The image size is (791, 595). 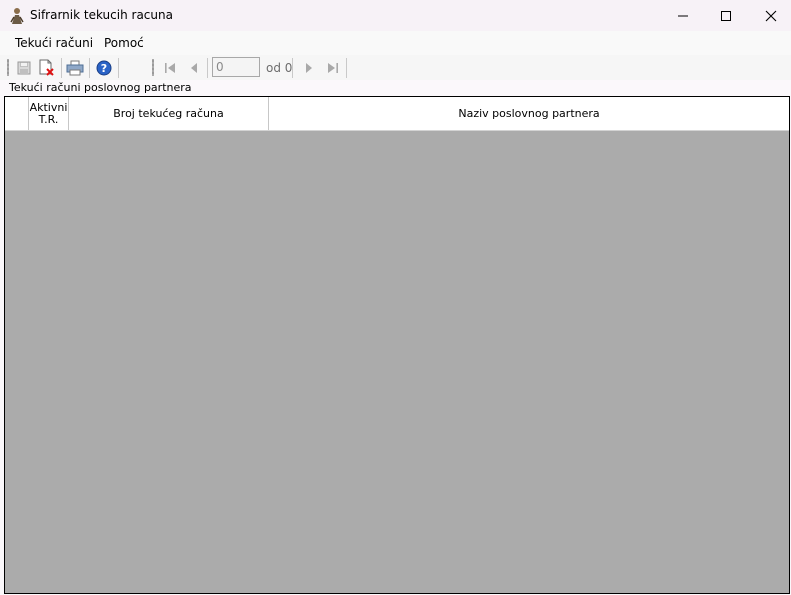 I want to click on column-header-broj-racuna: Broj tekućeg računa, so click(x=169, y=113).